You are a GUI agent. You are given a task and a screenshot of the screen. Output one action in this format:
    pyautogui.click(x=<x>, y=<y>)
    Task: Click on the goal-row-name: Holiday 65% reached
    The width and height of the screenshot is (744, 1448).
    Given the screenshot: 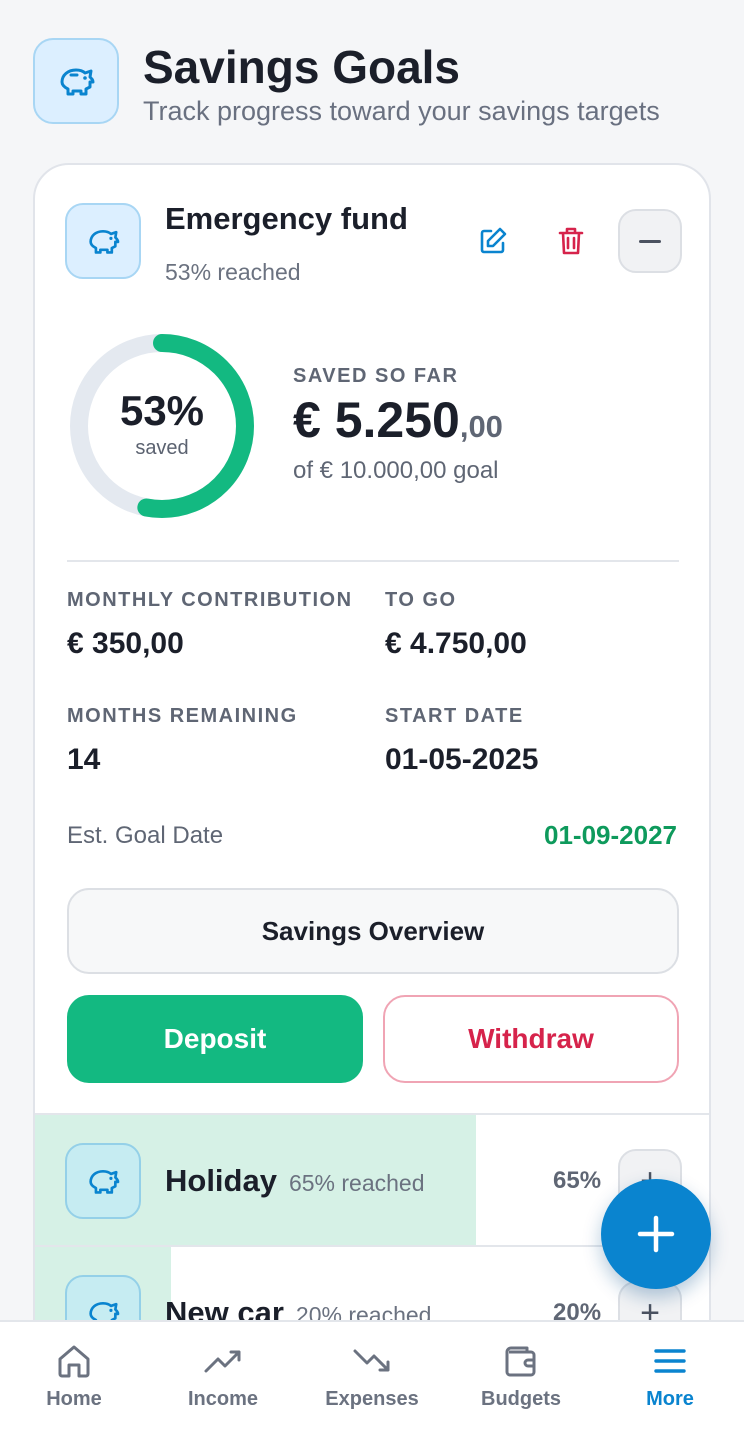 What is the action you would take?
    pyautogui.click(x=295, y=1181)
    